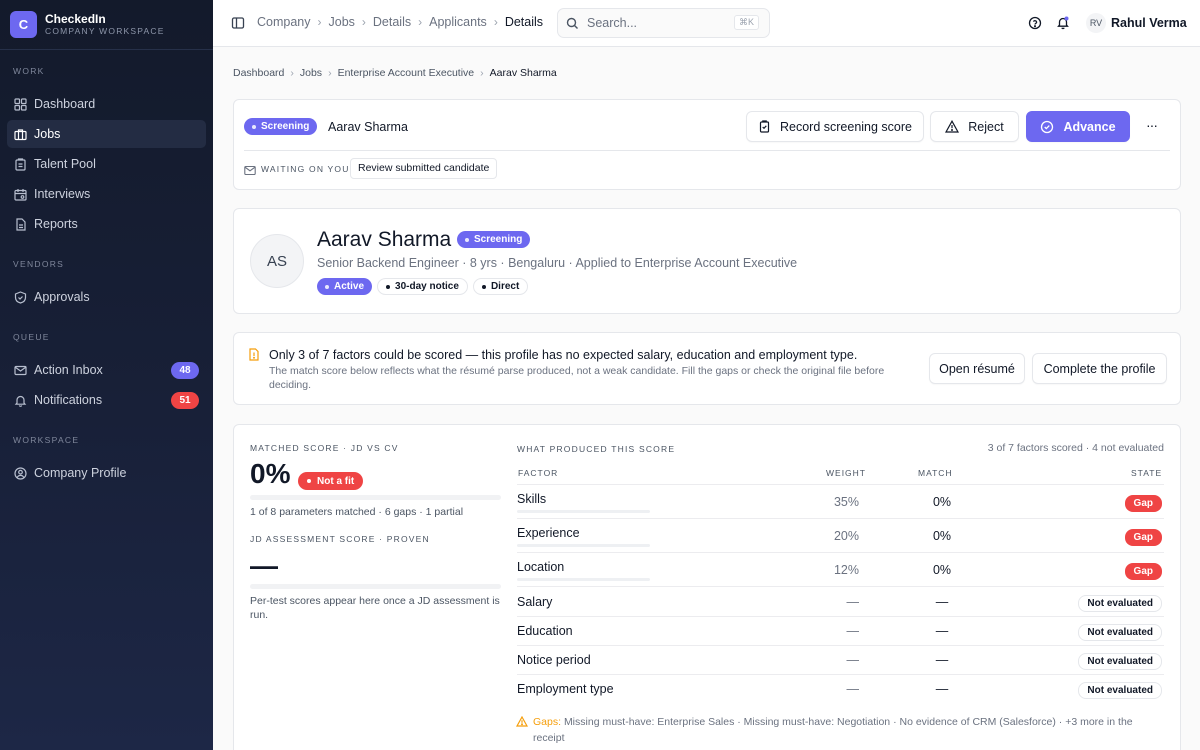 The height and width of the screenshot is (750, 1200). I want to click on breadcrumb-dashboard: Dashboard, so click(258, 73).